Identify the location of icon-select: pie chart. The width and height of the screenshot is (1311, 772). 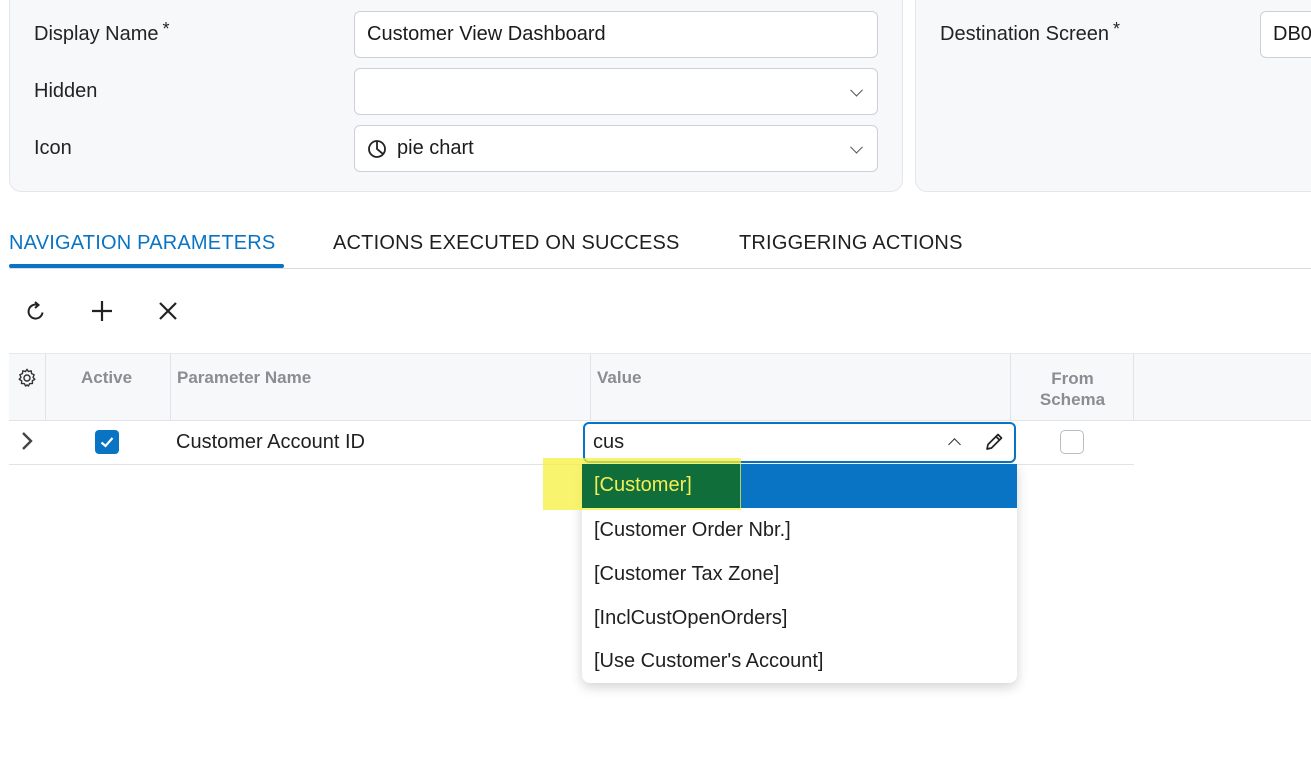
(616, 148).